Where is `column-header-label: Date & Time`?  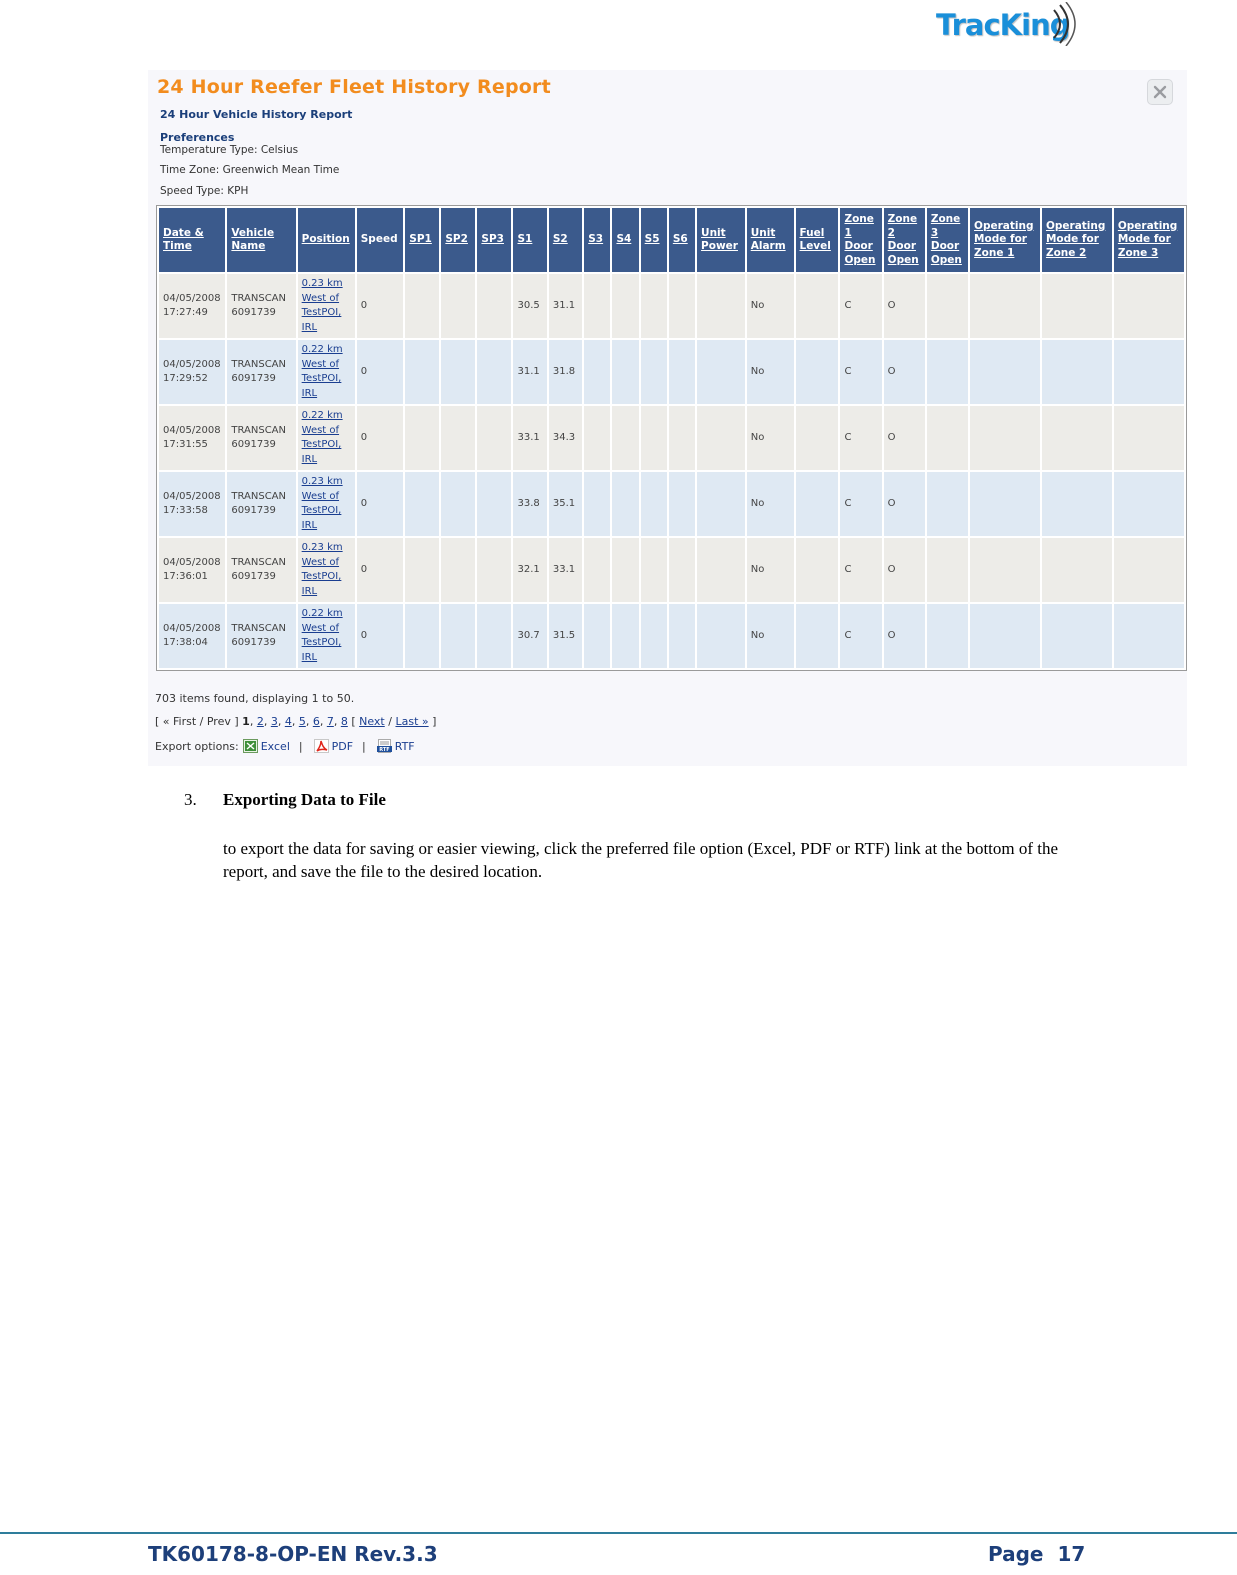
column-header-label: Date & Time is located at coordinates (183, 240).